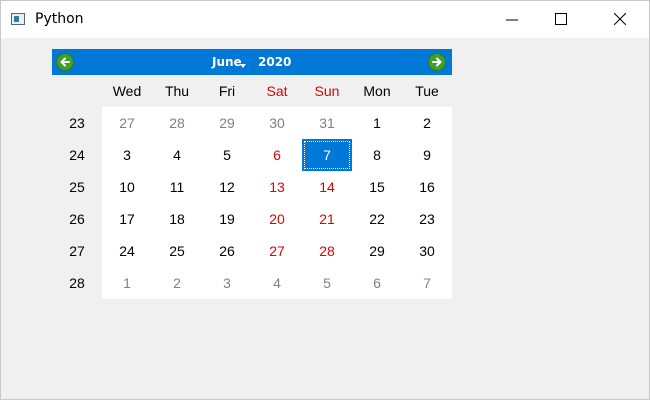 The width and height of the screenshot is (650, 400). I want to click on day-header-sat: Sat, so click(277, 91).